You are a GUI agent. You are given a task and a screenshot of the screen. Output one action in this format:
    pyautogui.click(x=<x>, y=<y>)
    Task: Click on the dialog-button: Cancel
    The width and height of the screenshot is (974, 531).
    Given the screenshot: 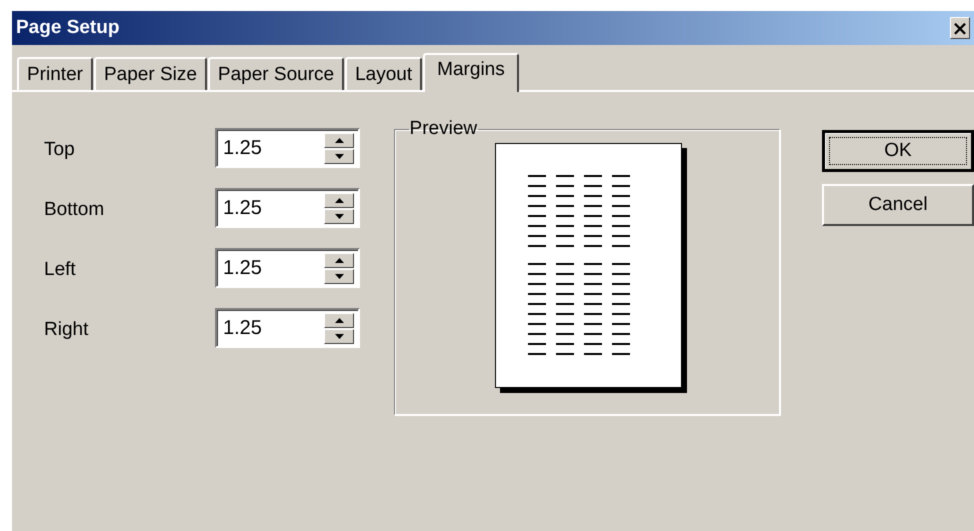 What is the action you would take?
    pyautogui.click(x=898, y=205)
    